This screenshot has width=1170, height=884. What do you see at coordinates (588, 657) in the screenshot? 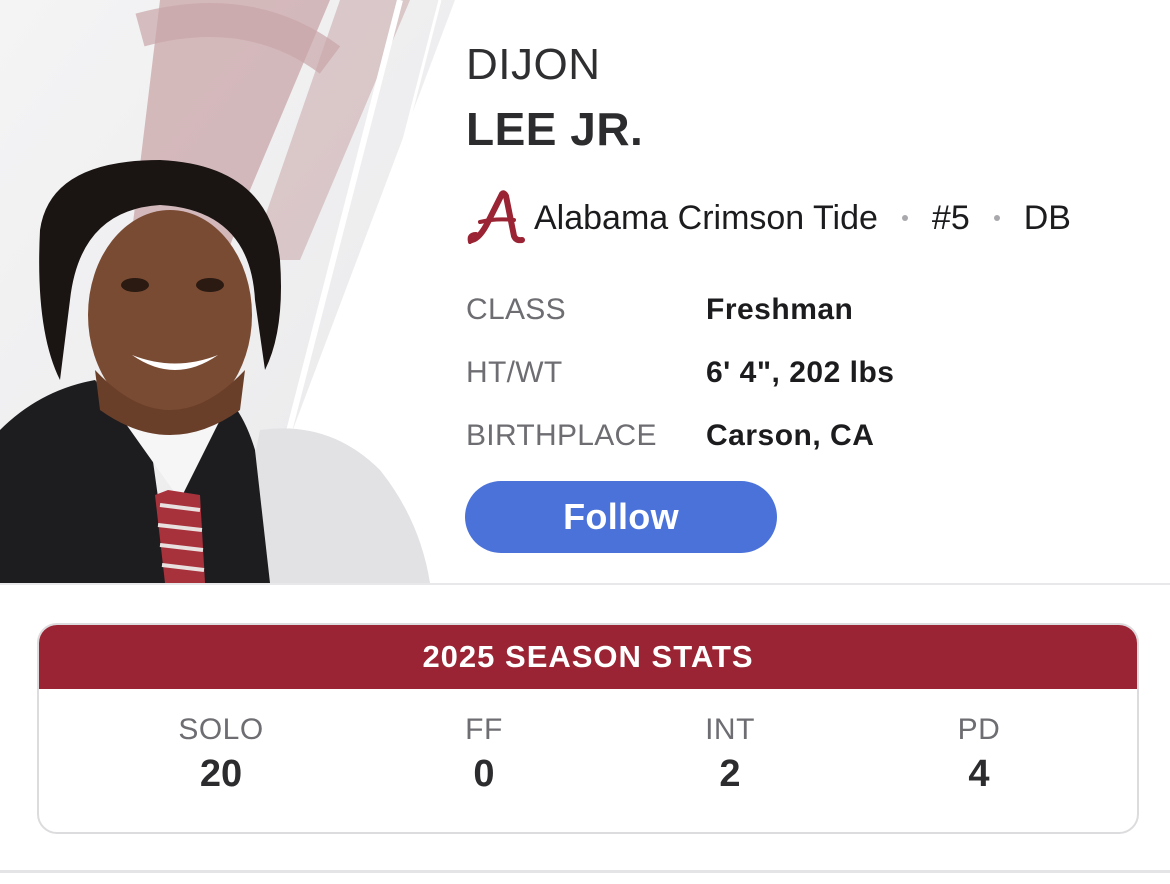
I see `season-stats-title: 2025 SEASON STATS` at bounding box center [588, 657].